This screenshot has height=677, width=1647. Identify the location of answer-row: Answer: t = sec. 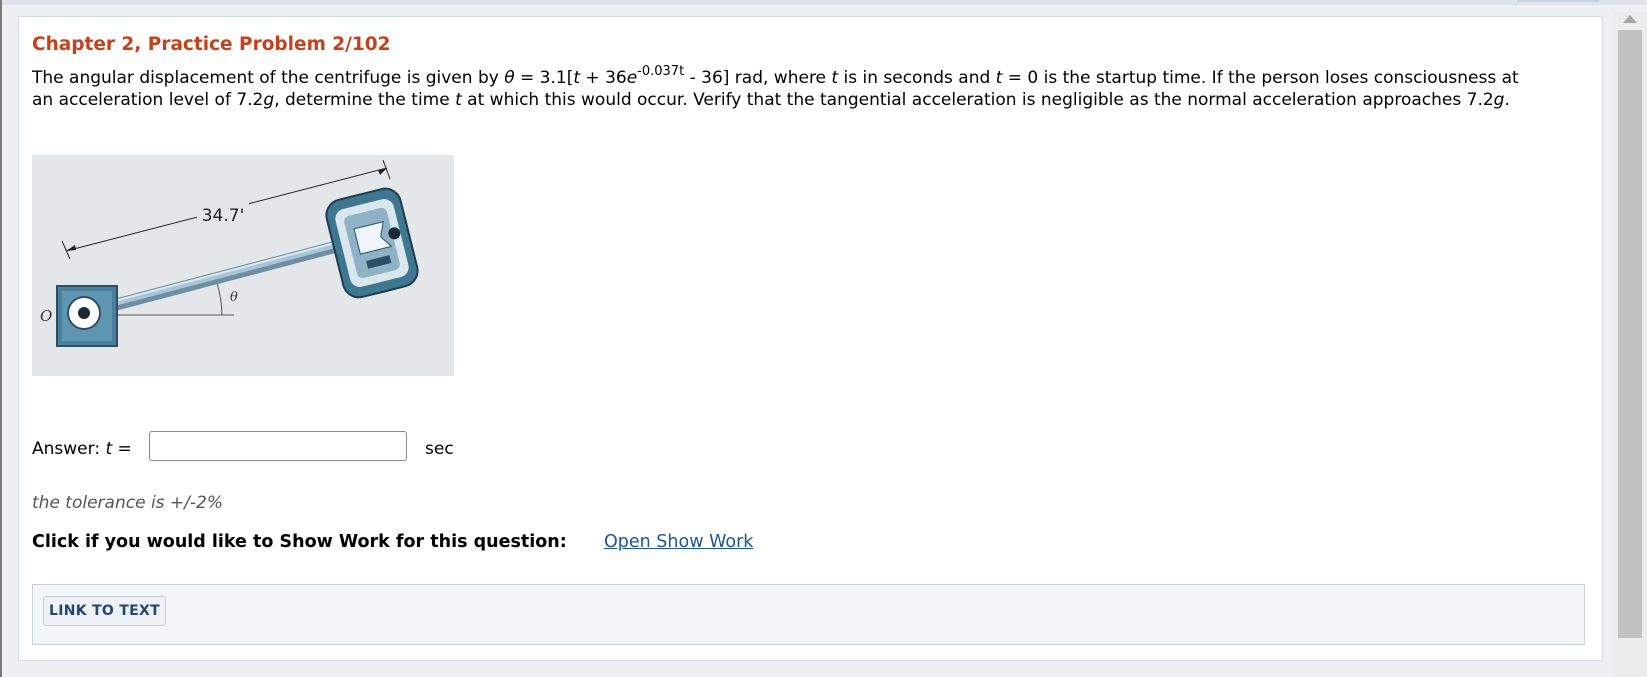
(282, 447).